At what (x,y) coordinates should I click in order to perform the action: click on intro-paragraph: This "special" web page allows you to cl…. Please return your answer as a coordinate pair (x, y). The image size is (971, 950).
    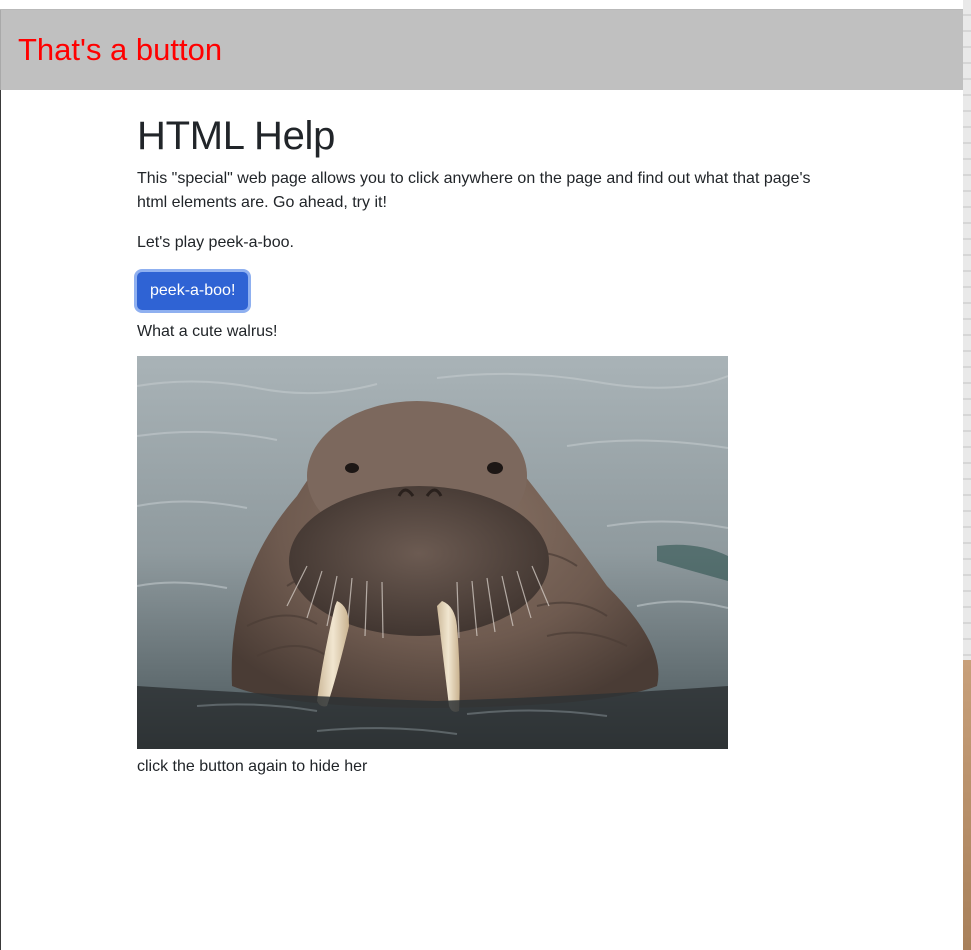
    Looking at the image, I should click on (474, 190).